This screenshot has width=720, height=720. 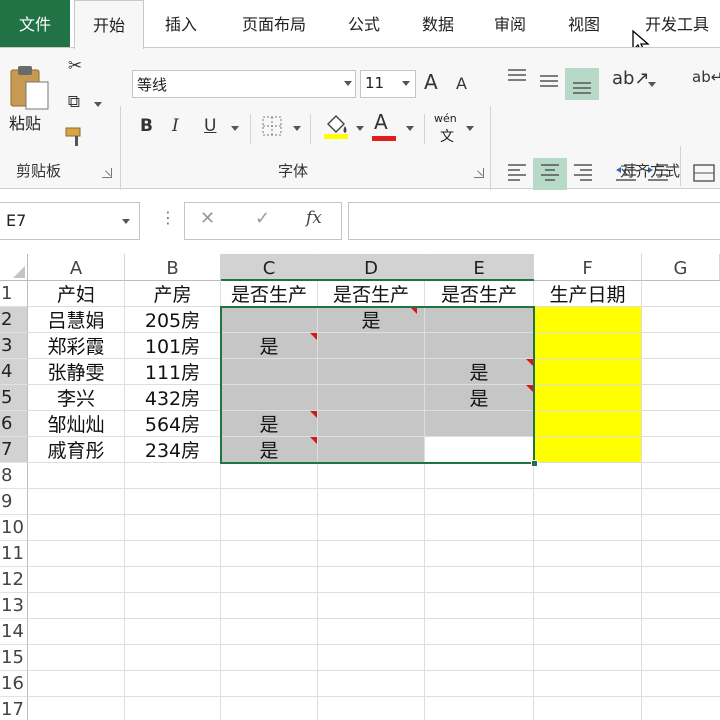 I want to click on column-header: D, so click(x=371, y=267).